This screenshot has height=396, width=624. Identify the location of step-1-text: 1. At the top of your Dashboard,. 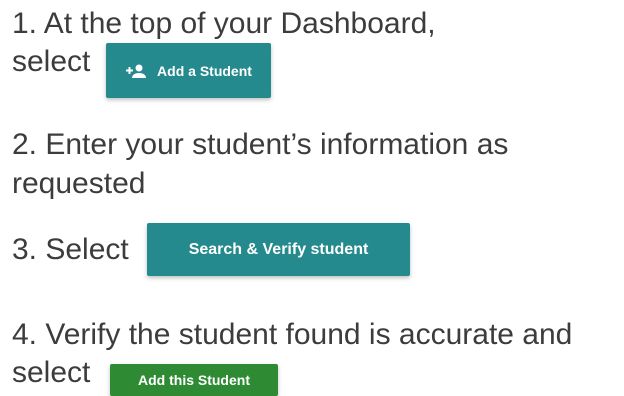
(224, 23).